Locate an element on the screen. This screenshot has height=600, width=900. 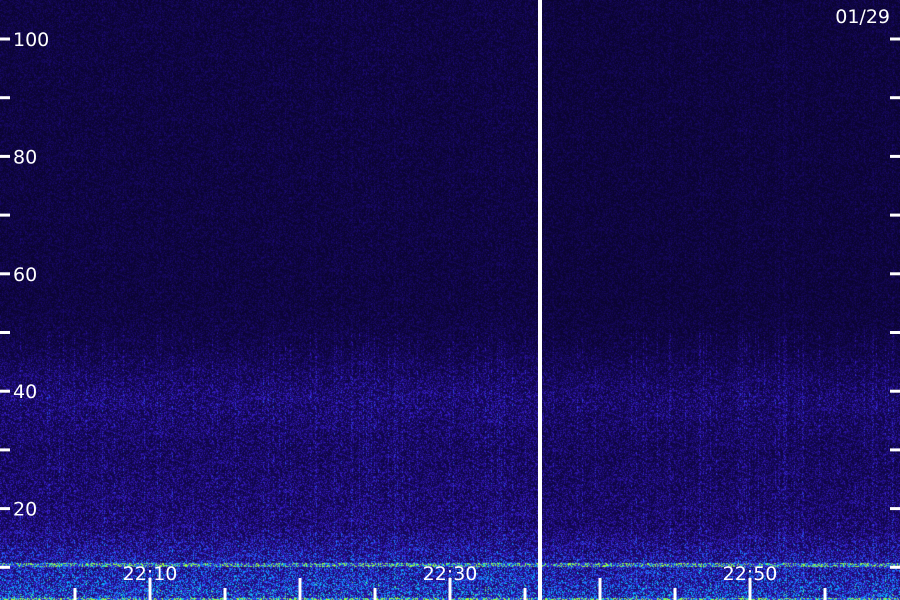
y-tick-labels: 20 40 60 80 100 is located at coordinates (31, 275).